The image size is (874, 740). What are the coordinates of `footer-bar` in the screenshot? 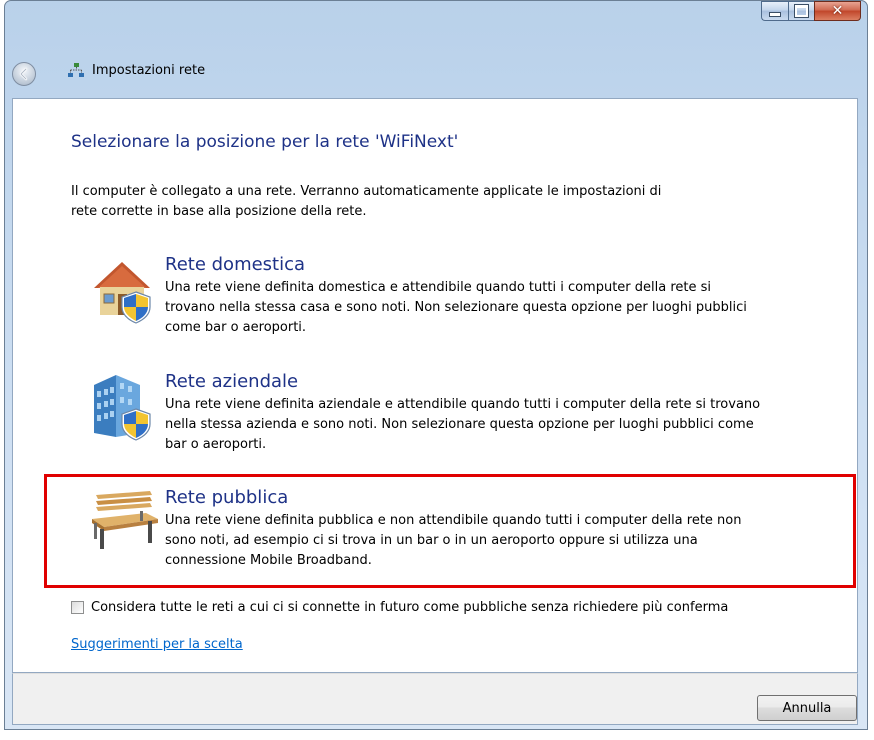 It's located at (435, 699).